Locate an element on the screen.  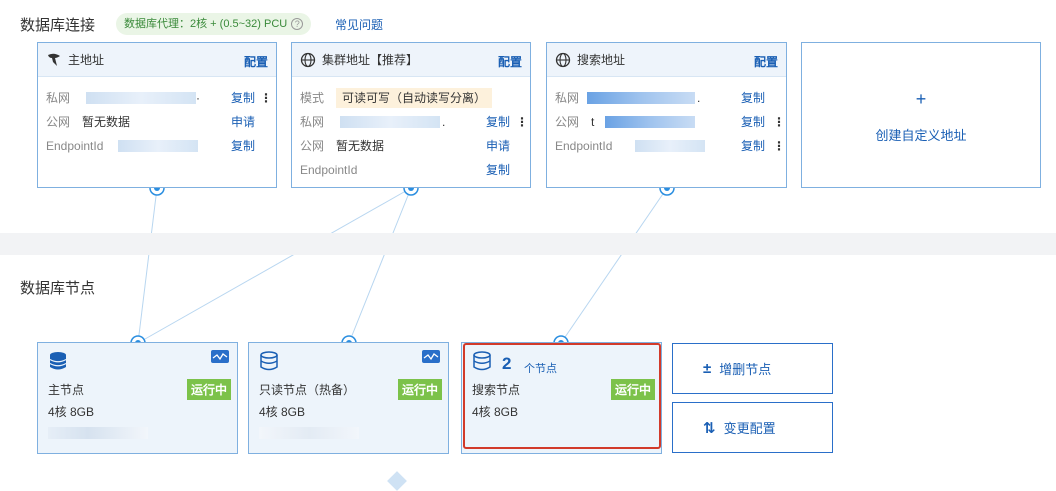
plus-minus-icon: ± is located at coordinates (707, 368).